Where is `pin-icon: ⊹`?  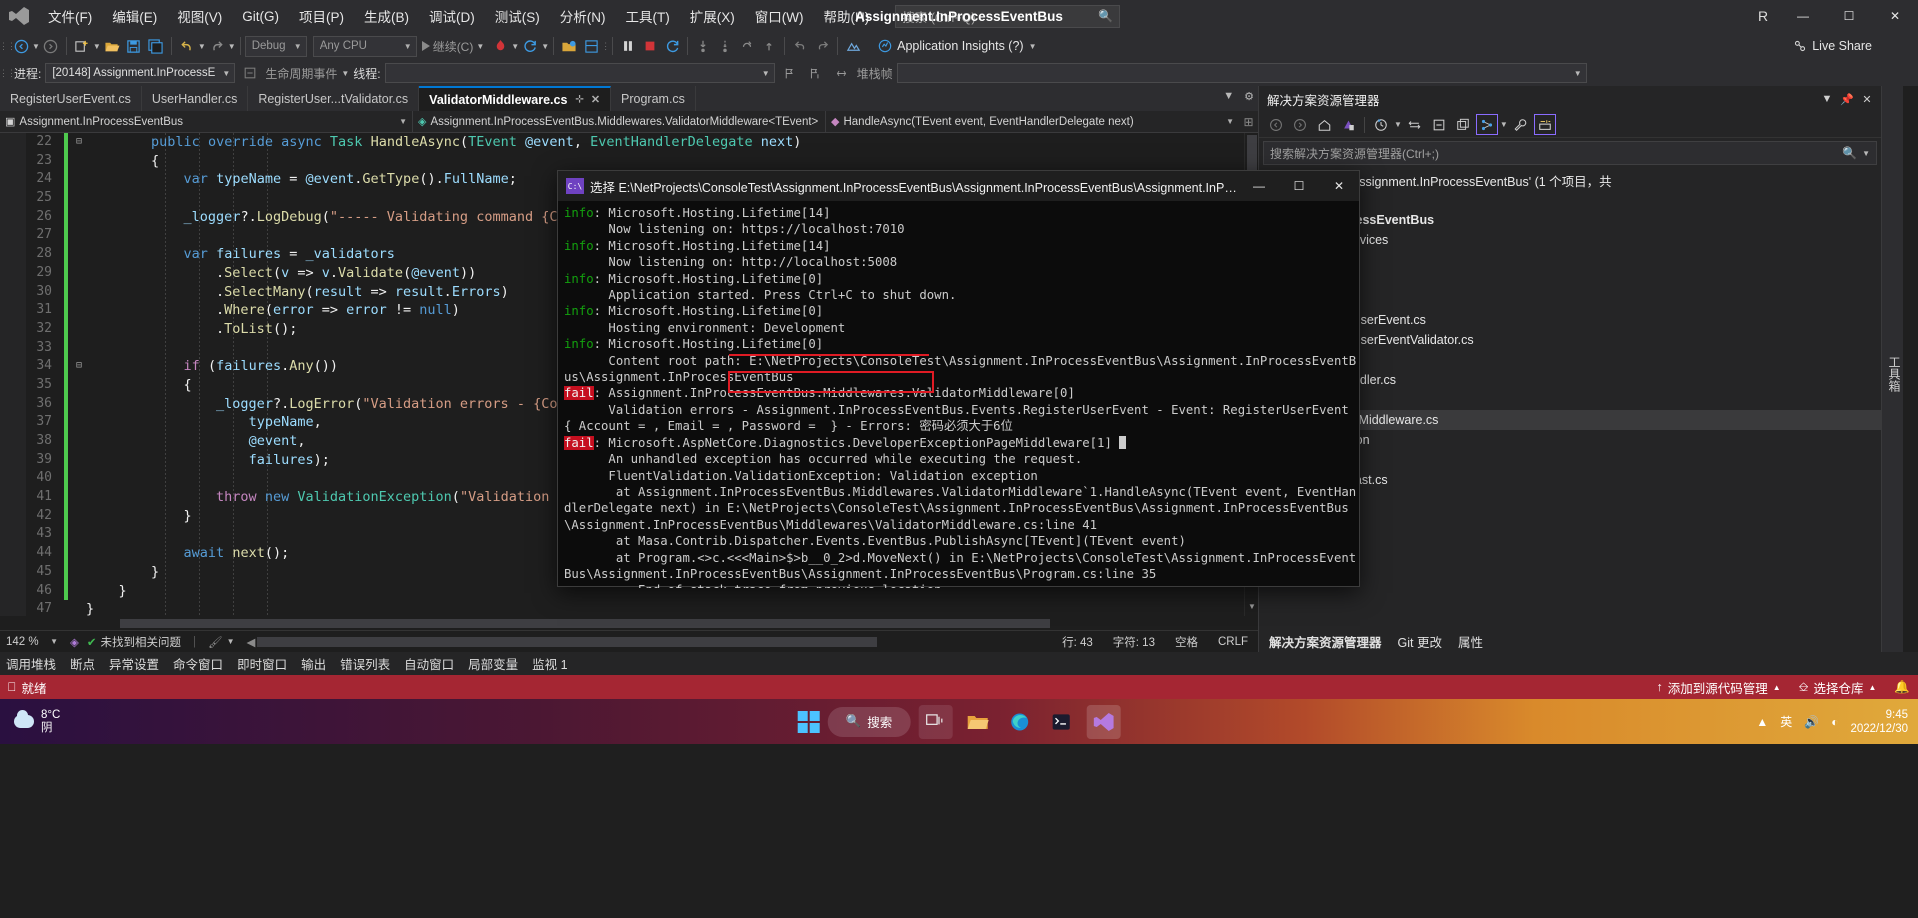 pin-icon: ⊹ is located at coordinates (579, 99).